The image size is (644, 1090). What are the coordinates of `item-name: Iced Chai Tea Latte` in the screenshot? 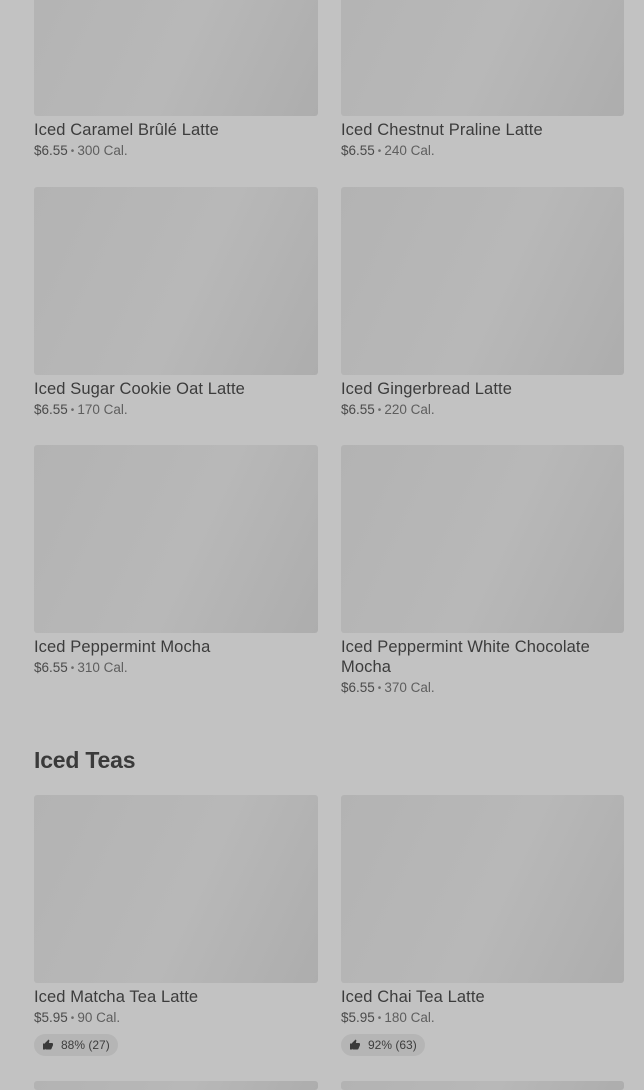 It's located at (413, 997).